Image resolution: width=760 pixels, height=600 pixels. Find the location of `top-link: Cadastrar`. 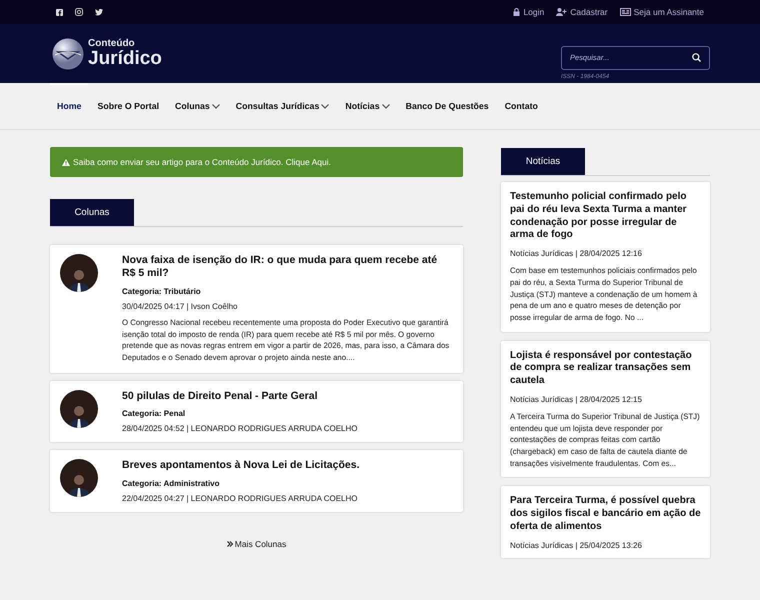

top-link: Cadastrar is located at coordinates (582, 12).